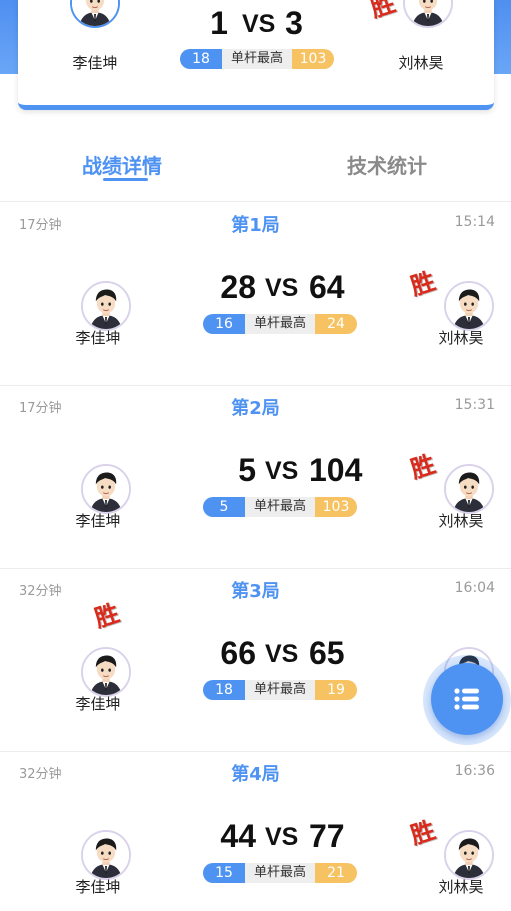 The height and width of the screenshot is (911, 511). Describe the element at coordinates (382, 11) in the screenshot. I see `match-win-stamp: 胜` at that location.